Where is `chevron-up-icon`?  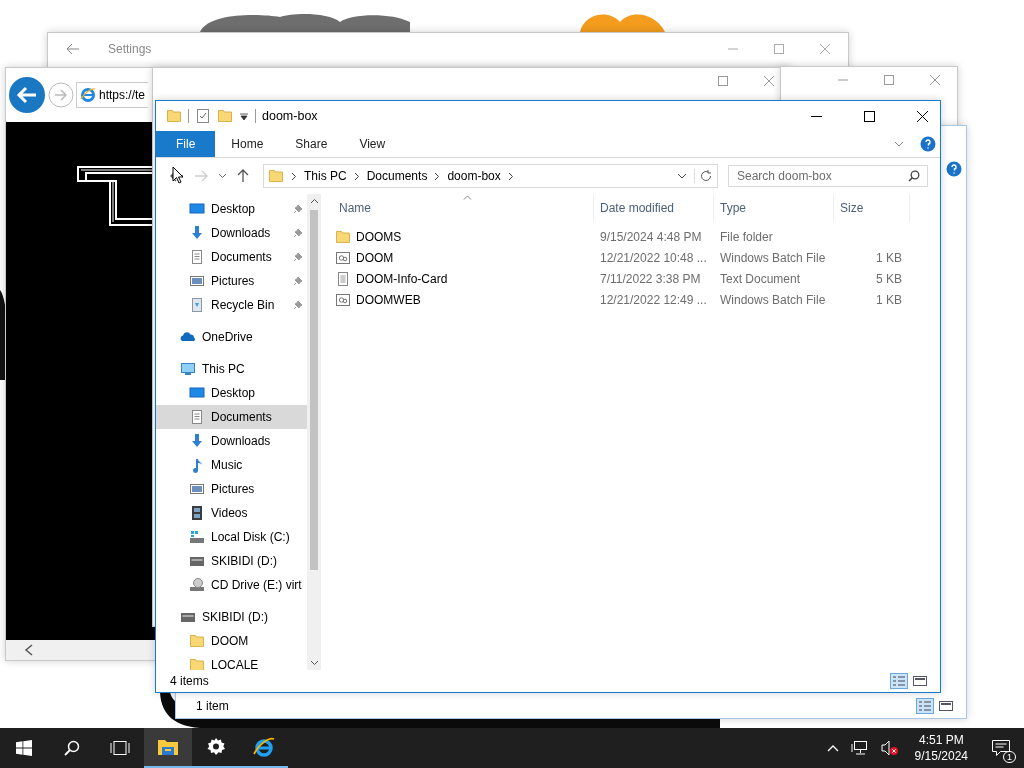 chevron-up-icon is located at coordinates (832, 748).